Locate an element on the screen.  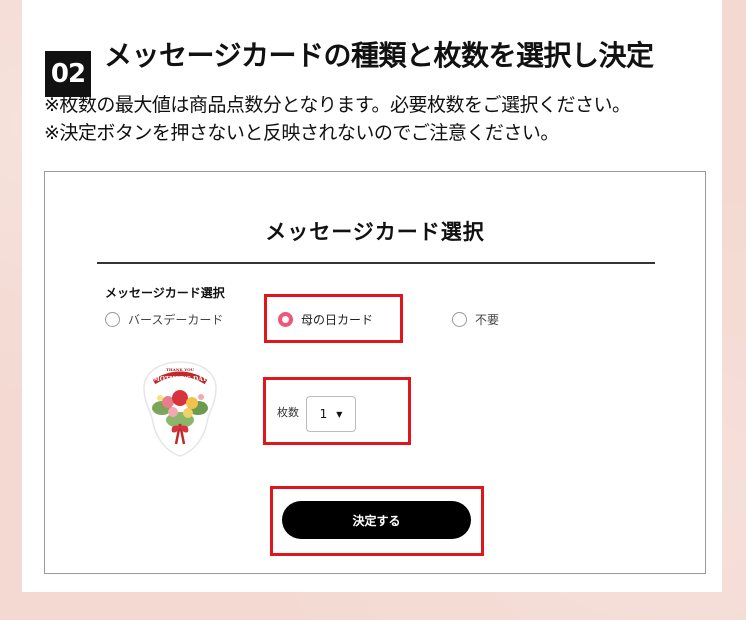
step-title: メッセージカードの種類と枚数を選択し決定 is located at coordinates (379, 55).